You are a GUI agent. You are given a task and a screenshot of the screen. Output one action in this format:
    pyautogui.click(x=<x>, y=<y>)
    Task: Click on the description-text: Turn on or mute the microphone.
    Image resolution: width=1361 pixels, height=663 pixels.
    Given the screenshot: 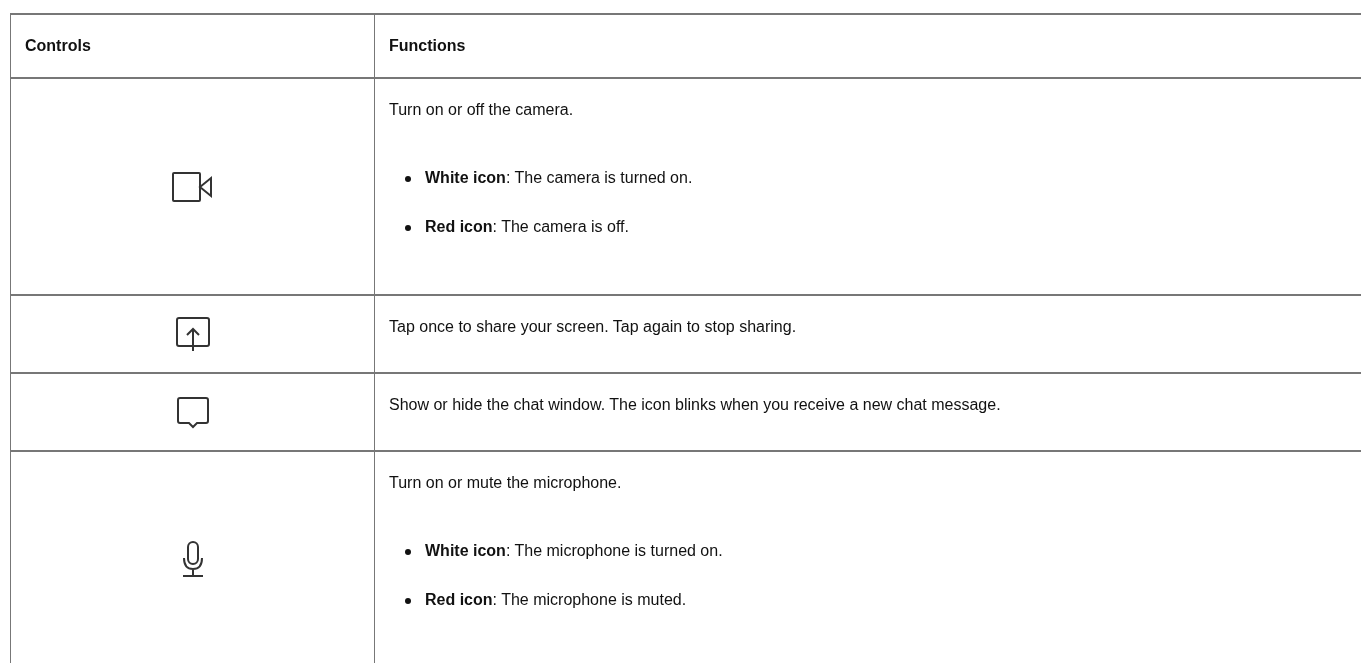 What is the action you would take?
    pyautogui.click(x=506, y=483)
    